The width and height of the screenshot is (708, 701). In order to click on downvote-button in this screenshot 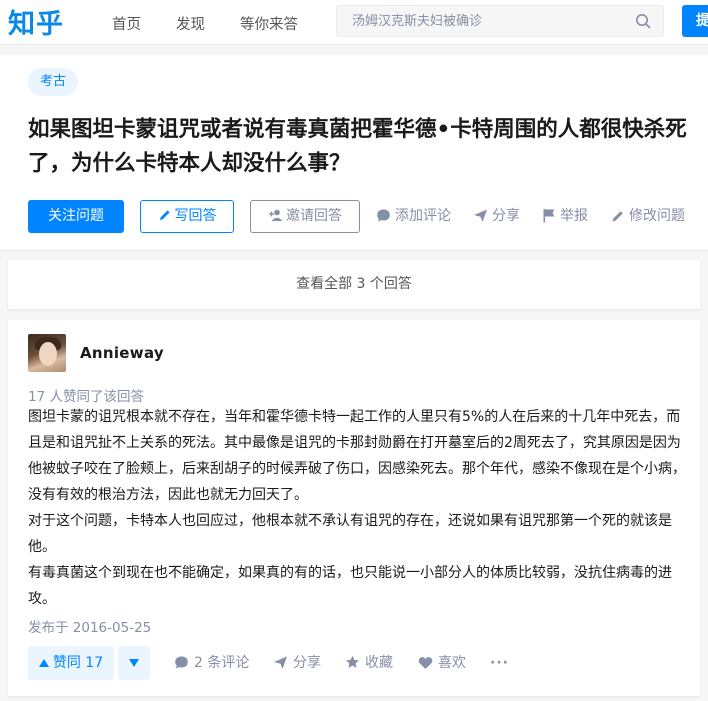, I will do `click(134, 663)`.